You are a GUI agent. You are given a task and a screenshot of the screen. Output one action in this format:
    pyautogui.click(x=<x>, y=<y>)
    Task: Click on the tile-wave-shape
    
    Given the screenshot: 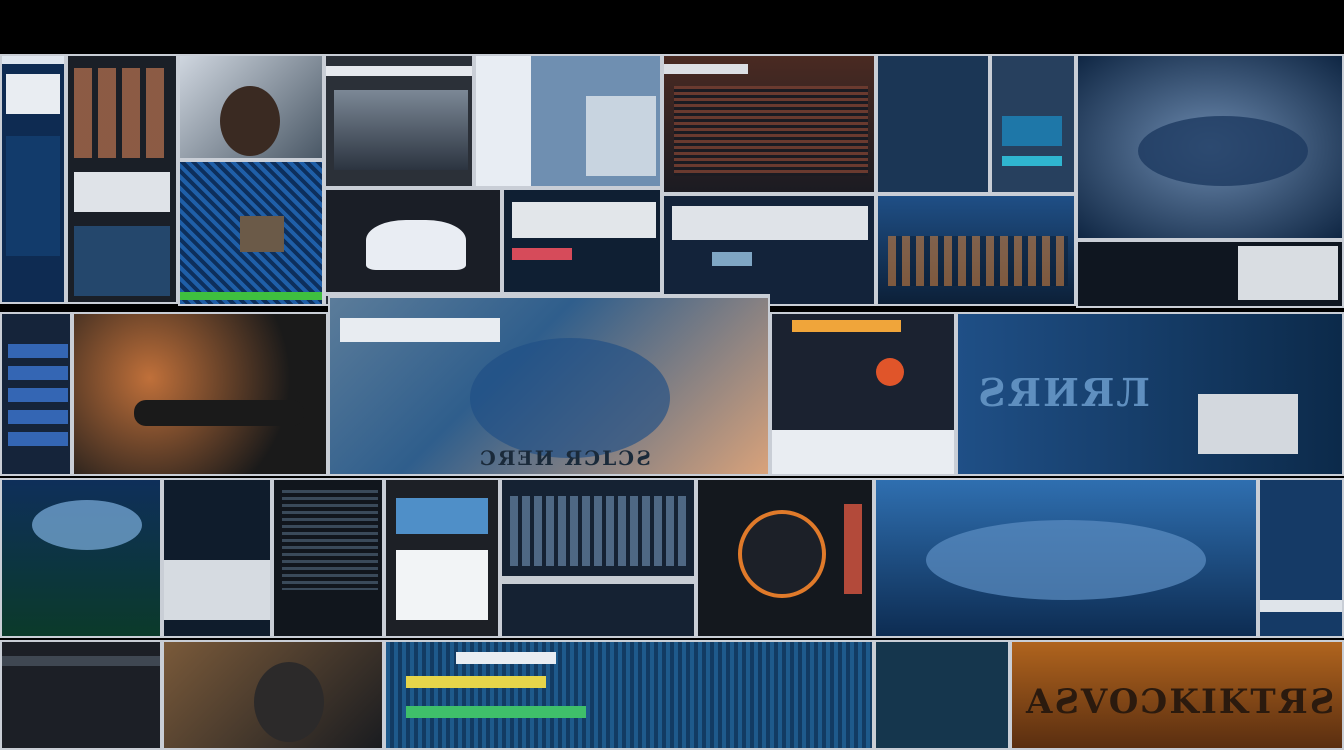 What is the action you would take?
    pyautogui.click(x=87, y=525)
    